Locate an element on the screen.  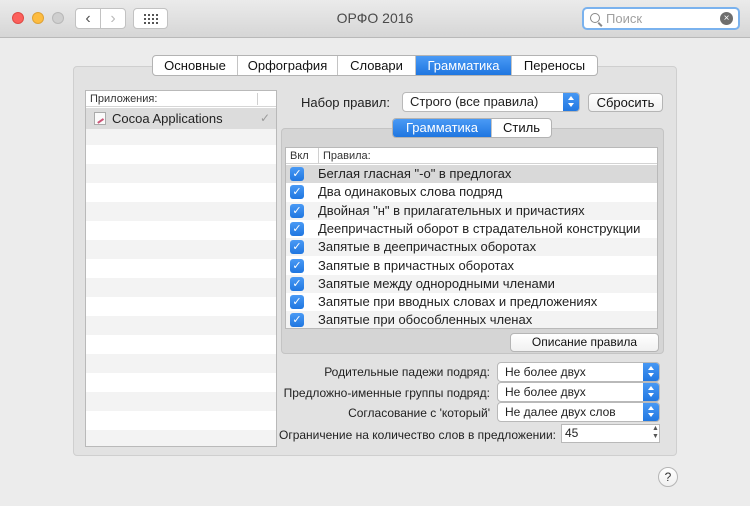
reset-button: Сбросить is located at coordinates (625, 102).